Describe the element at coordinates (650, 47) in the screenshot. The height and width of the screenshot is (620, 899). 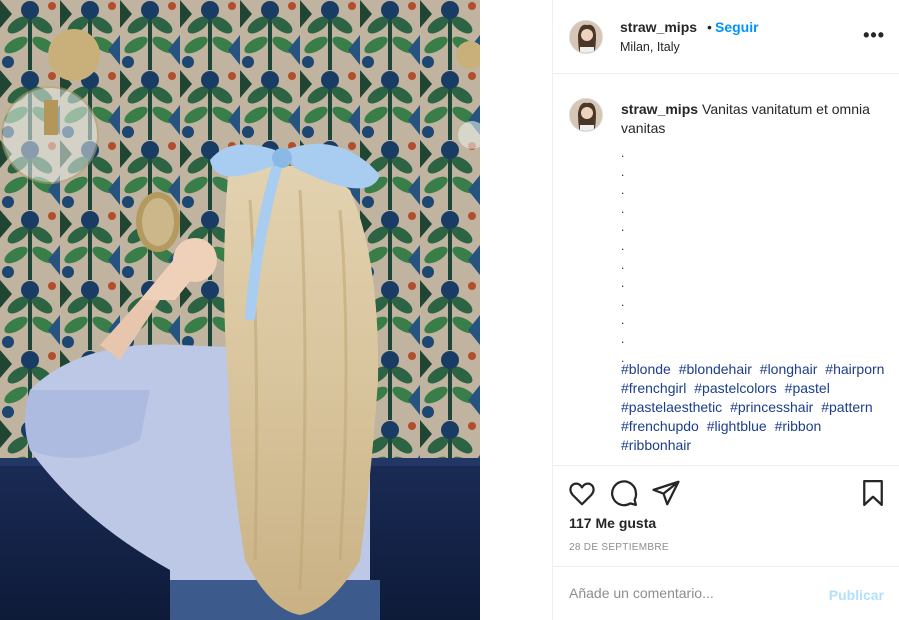
I see `location-link: Milan, Italy` at that location.